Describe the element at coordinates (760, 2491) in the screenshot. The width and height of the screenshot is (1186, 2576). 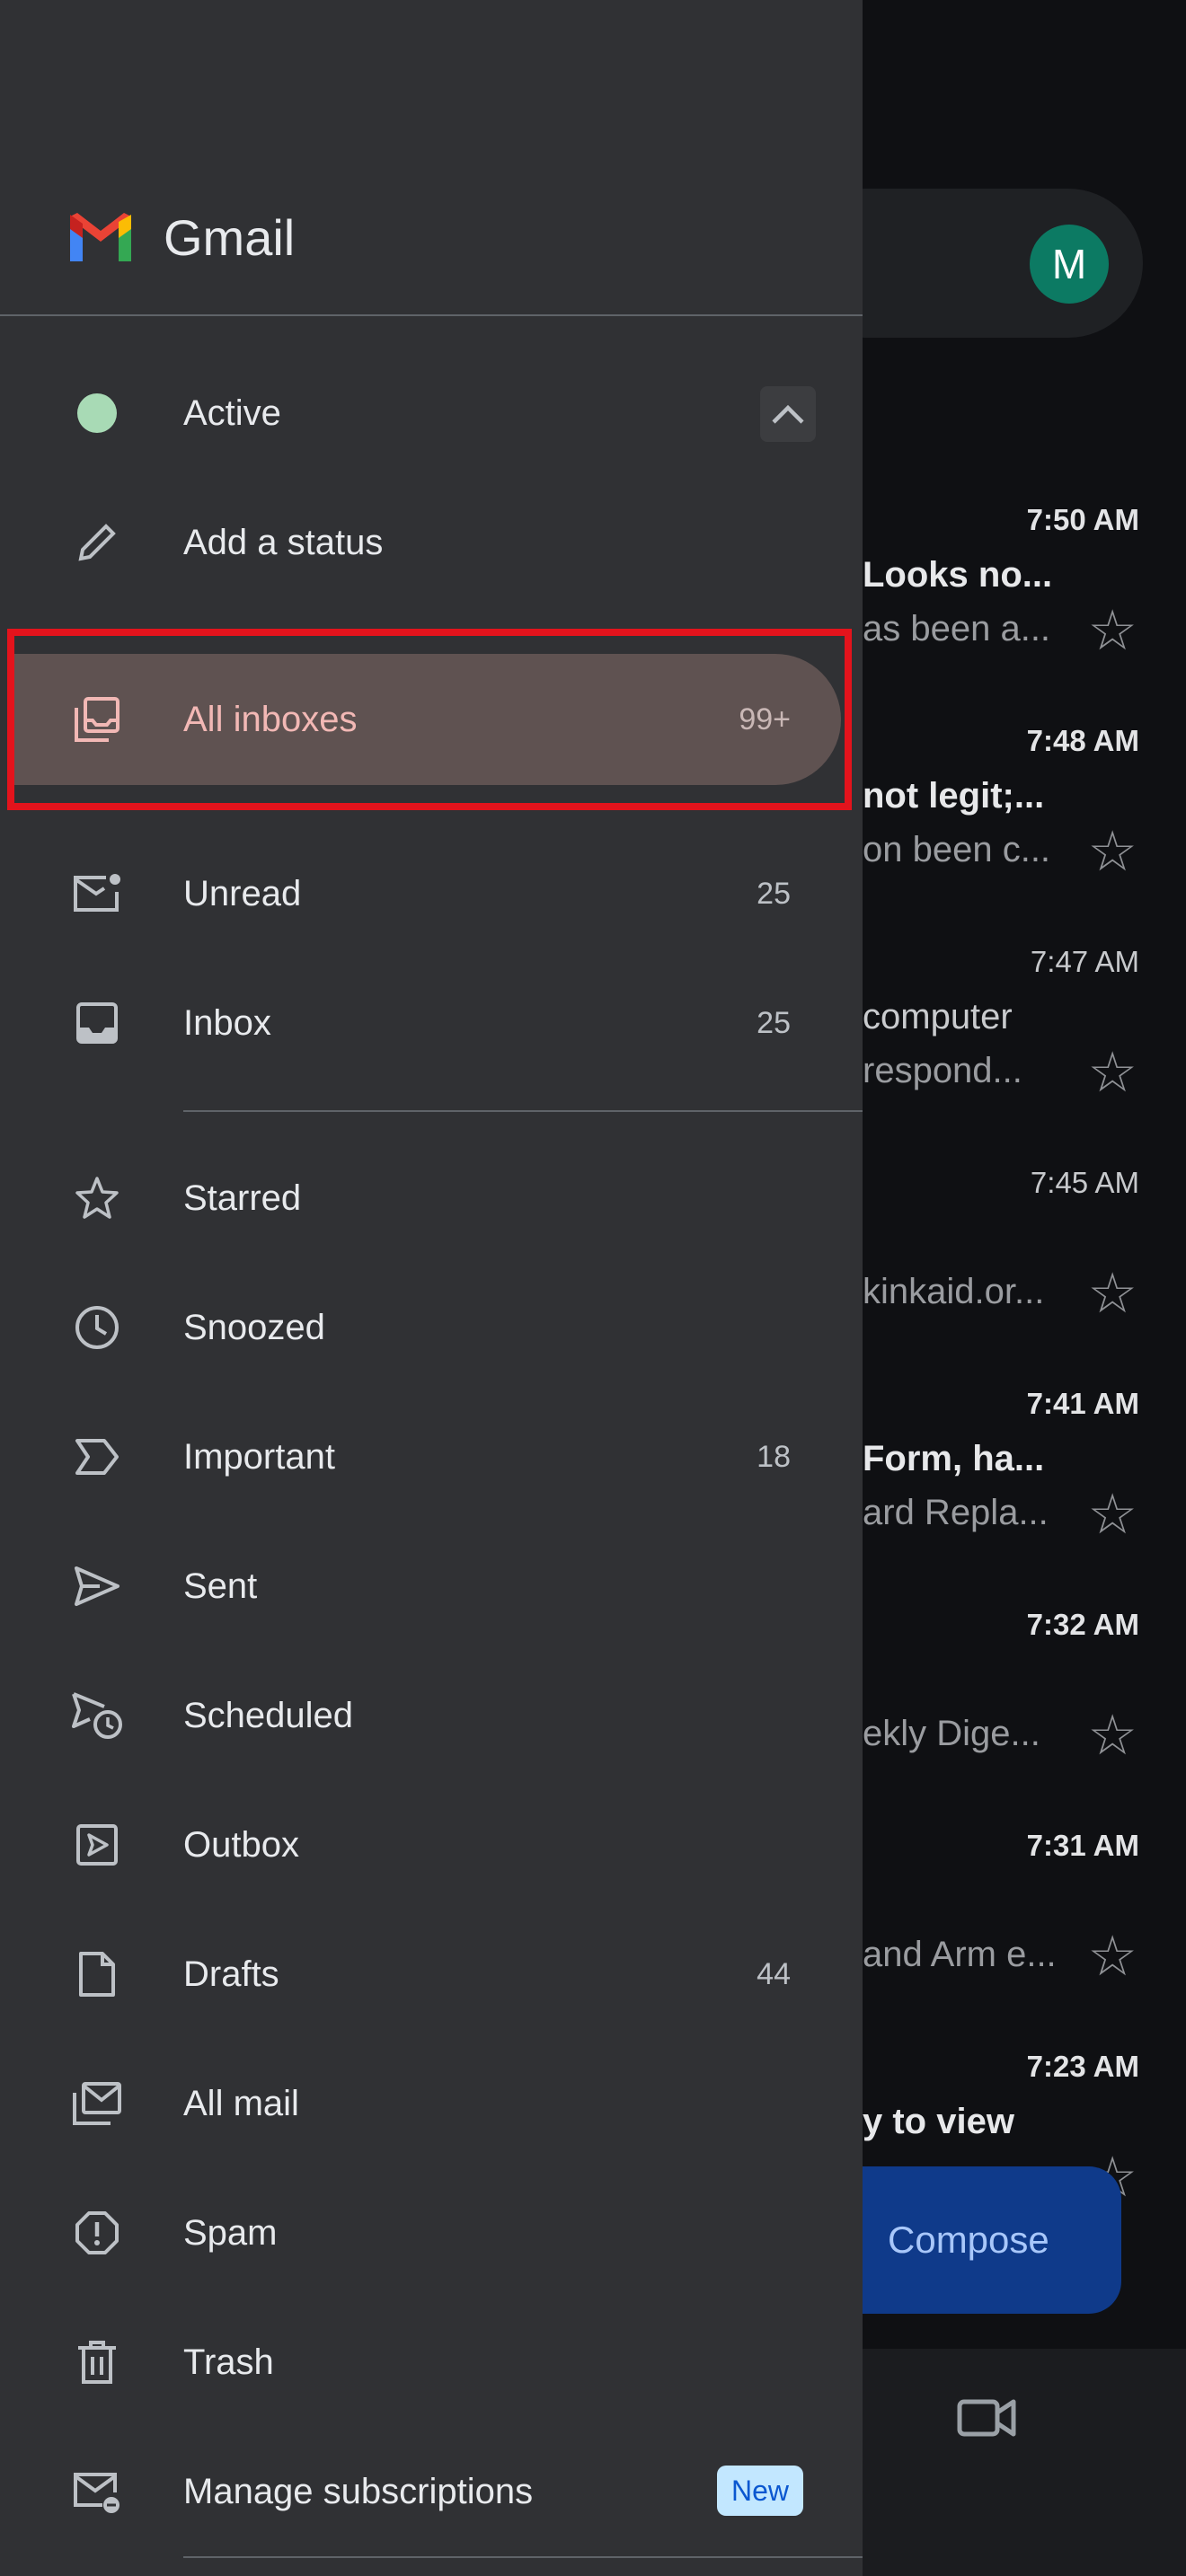
I see `new-badge: New` at that location.